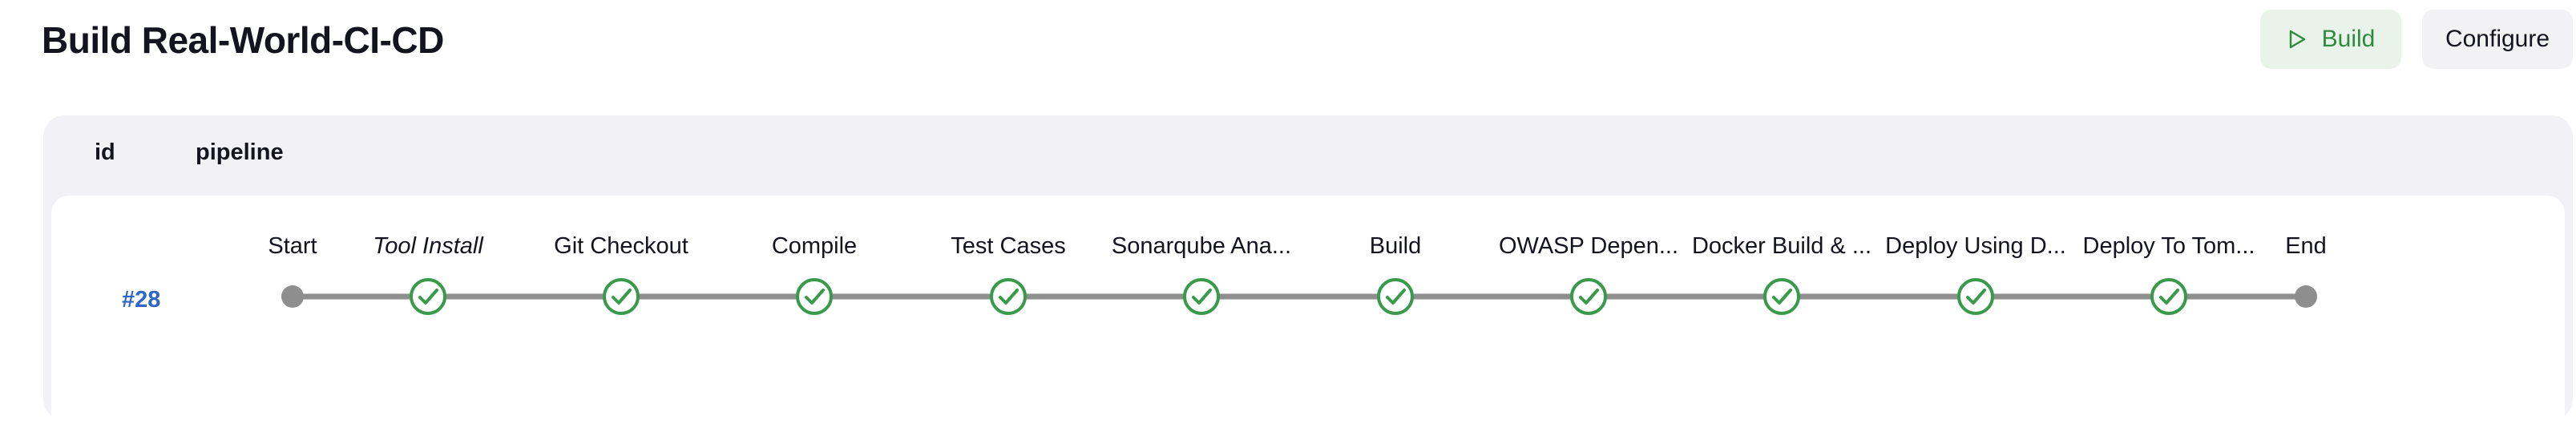 This screenshot has height=436, width=2576. What do you see at coordinates (815, 274) in the screenshot?
I see `pipeline-stage-compile: Compile` at bounding box center [815, 274].